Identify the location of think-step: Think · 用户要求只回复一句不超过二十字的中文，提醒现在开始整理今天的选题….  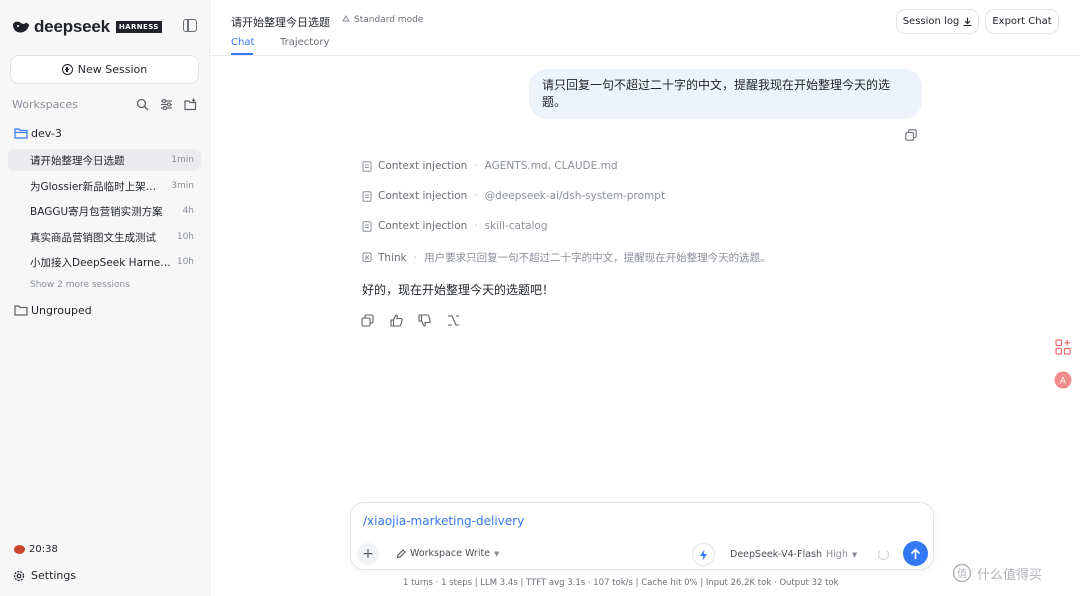
(566, 257).